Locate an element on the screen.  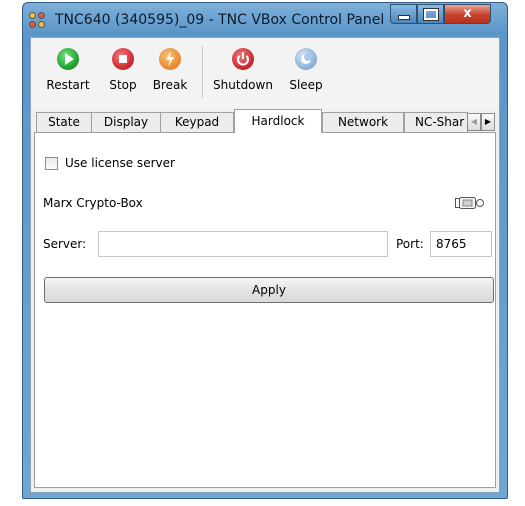
tab-state: State is located at coordinates (64, 122).